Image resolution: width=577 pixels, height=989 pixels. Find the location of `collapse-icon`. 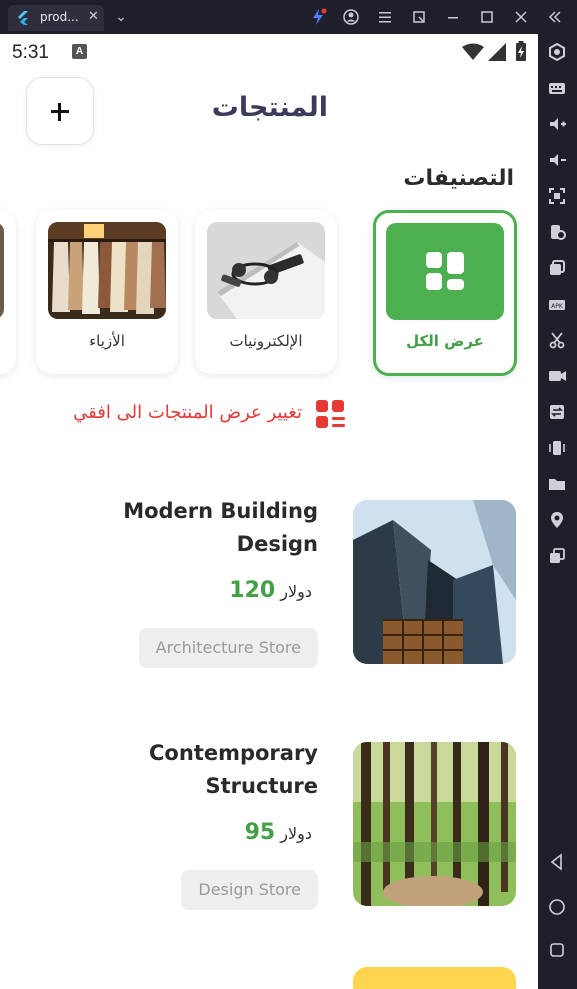

collapse-icon is located at coordinates (555, 17).